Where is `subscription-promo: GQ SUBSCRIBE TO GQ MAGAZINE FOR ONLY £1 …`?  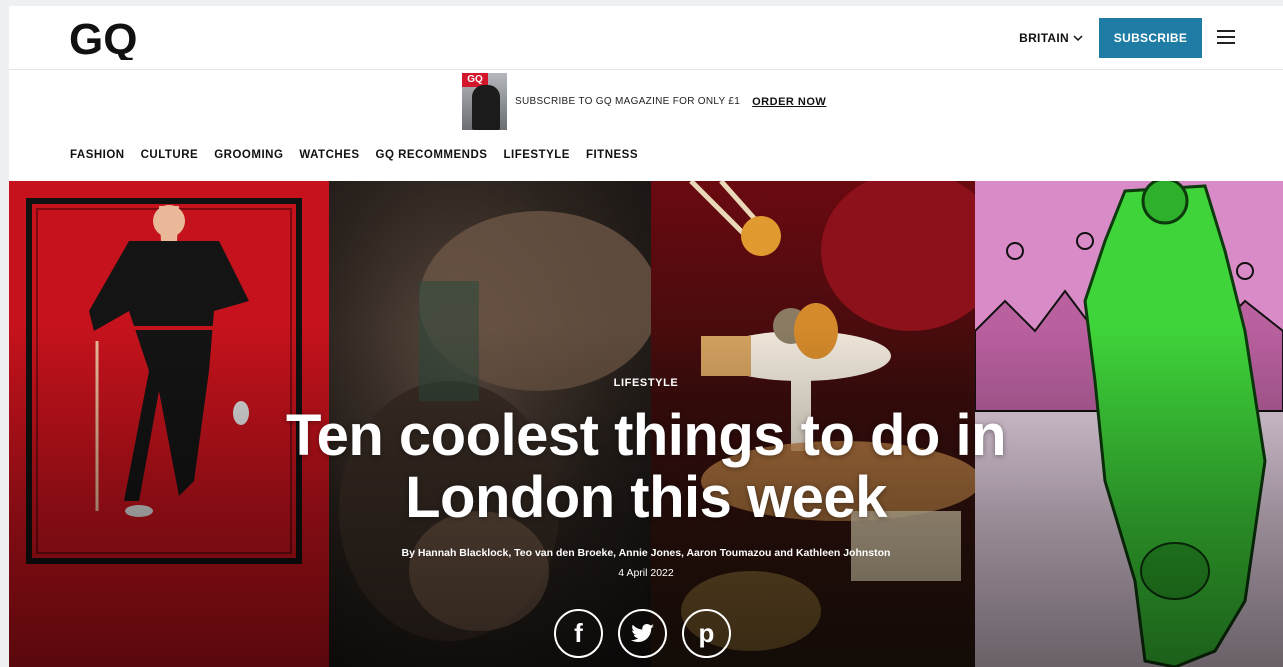 subscription-promo: GQ SUBSCRIBE TO GQ MAGAZINE FOR ONLY £1 … is located at coordinates (644, 101).